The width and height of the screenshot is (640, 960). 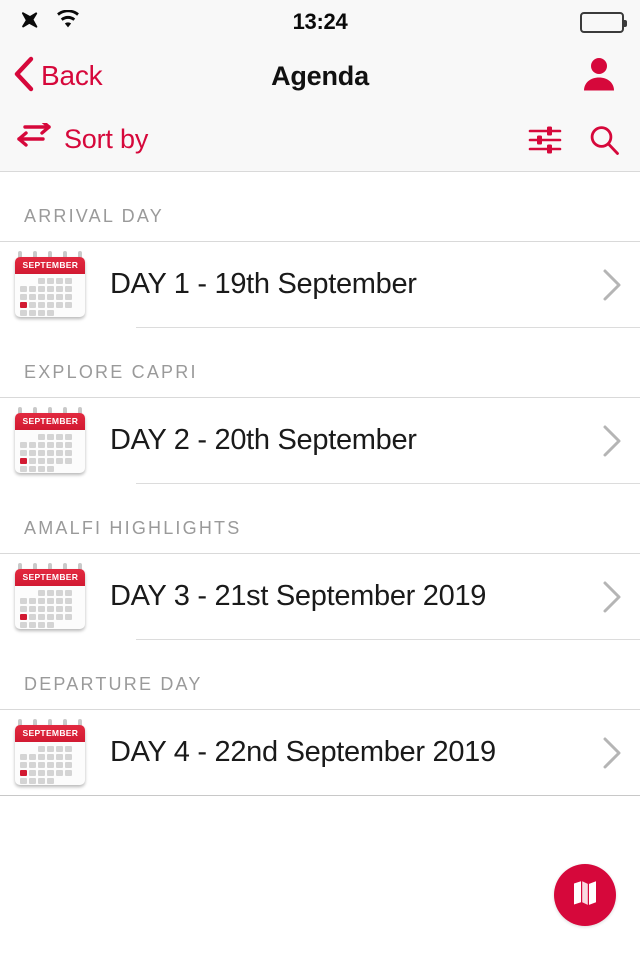 I want to click on status-time: 13:24, so click(x=320, y=21).